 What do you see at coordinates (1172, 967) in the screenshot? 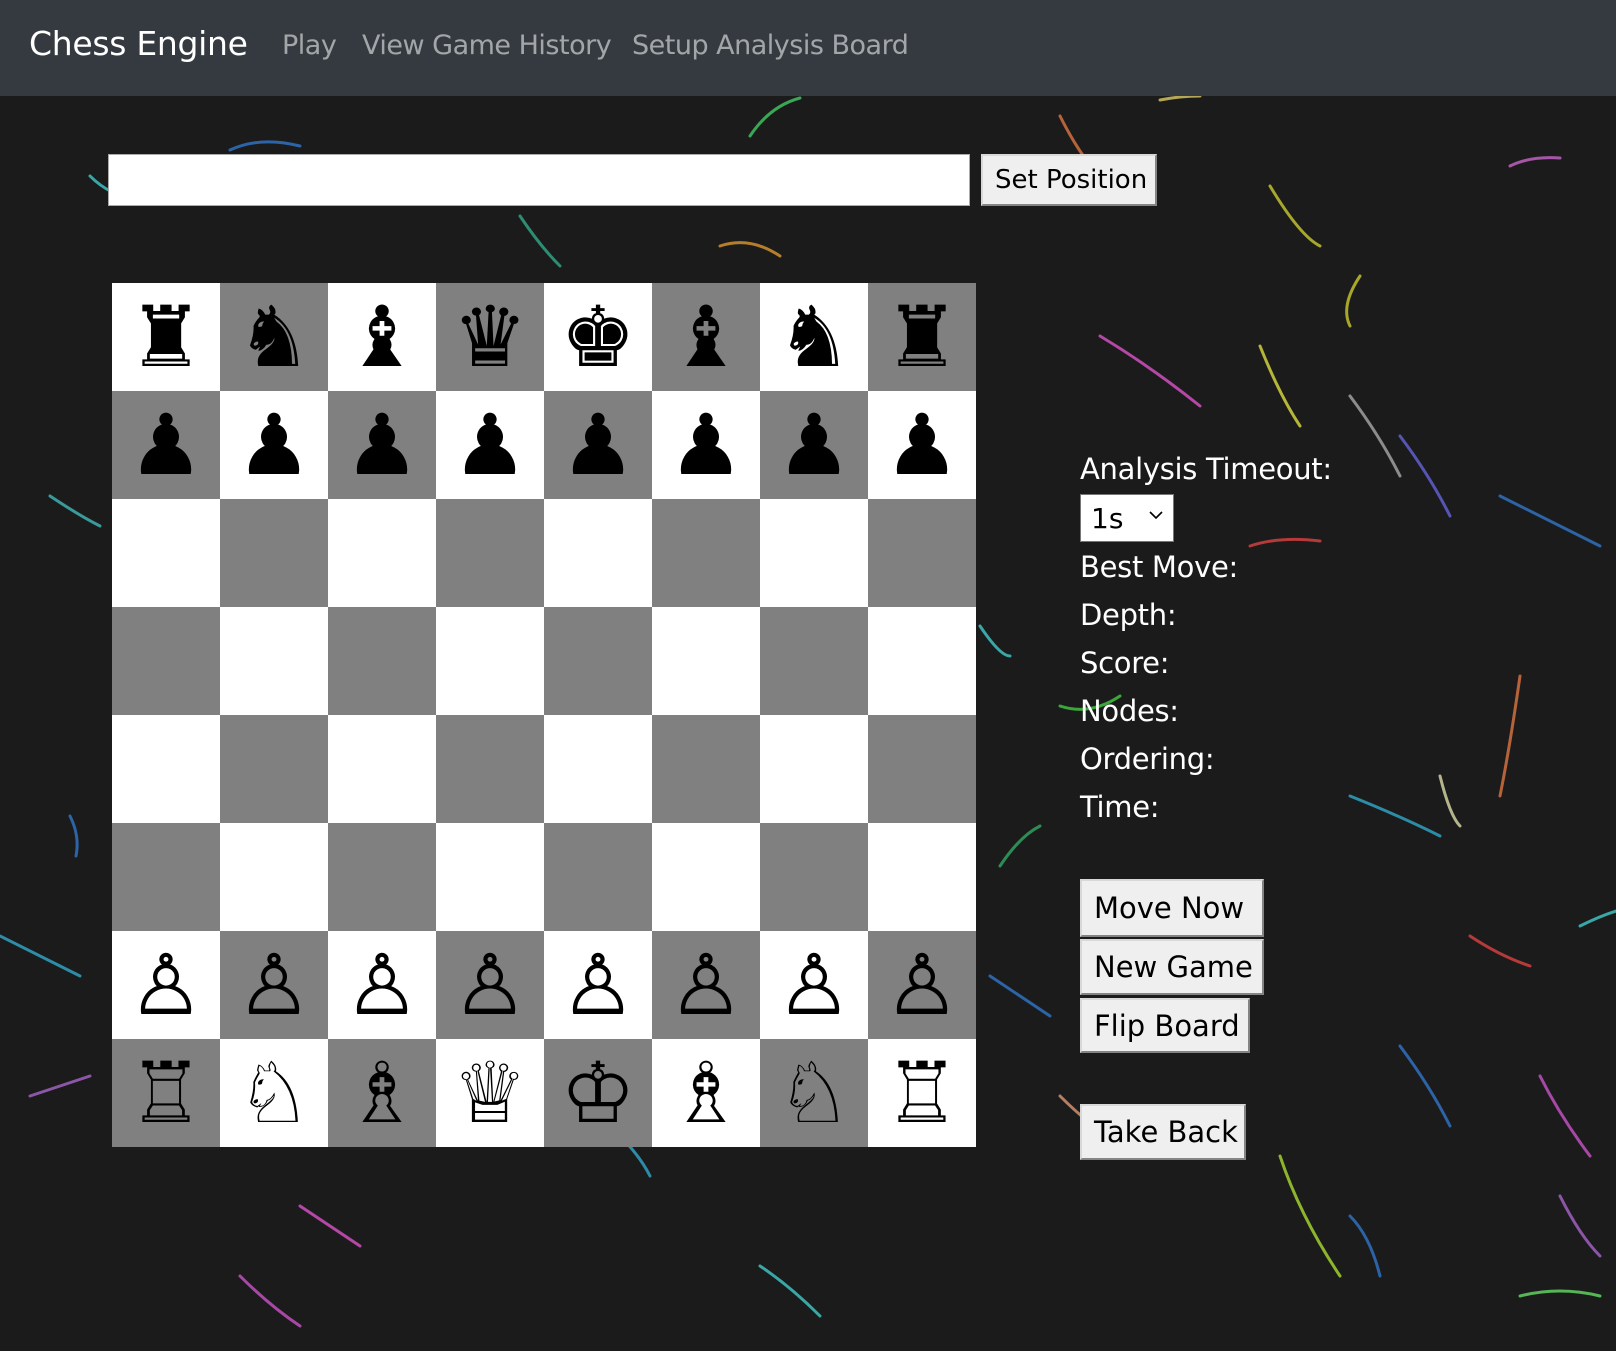
I see `new-game-button: New Game` at bounding box center [1172, 967].